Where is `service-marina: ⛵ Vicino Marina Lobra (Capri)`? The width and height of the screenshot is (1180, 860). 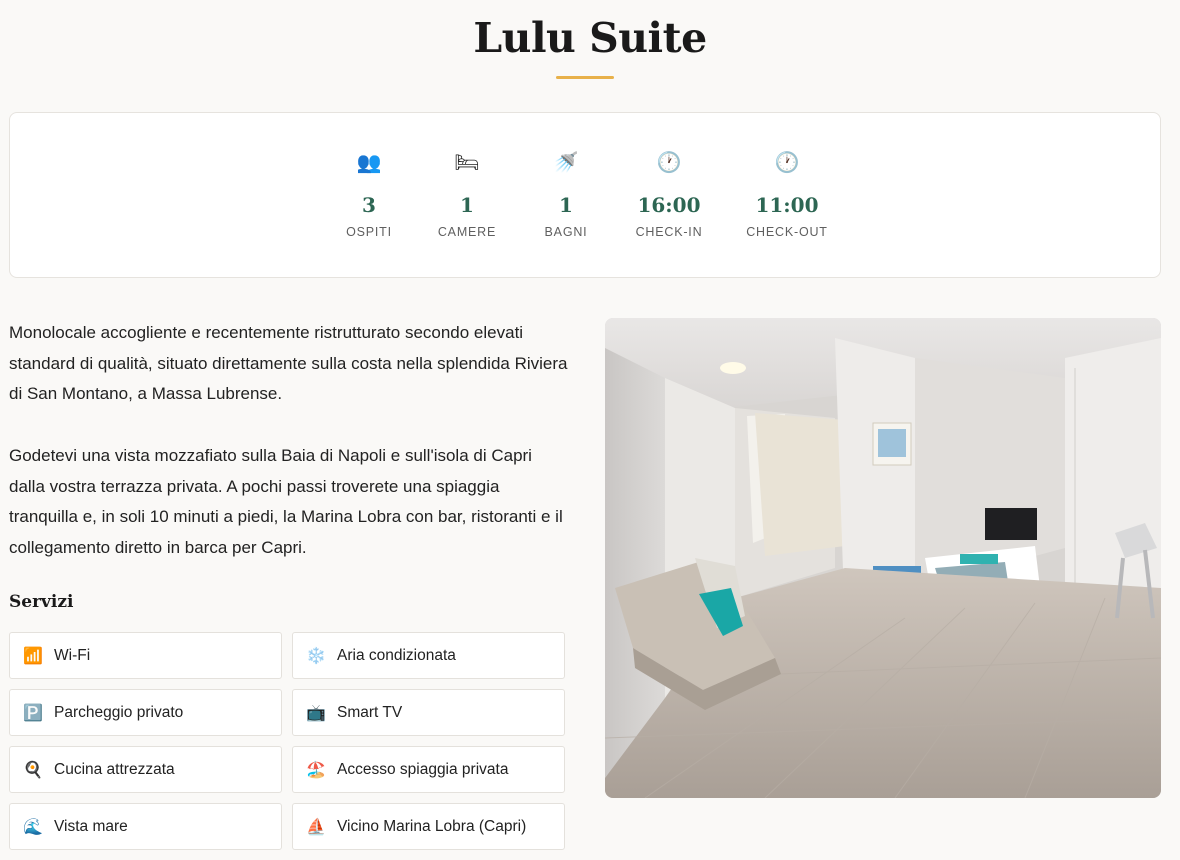 service-marina: ⛵ Vicino Marina Lobra (Capri) is located at coordinates (428, 826).